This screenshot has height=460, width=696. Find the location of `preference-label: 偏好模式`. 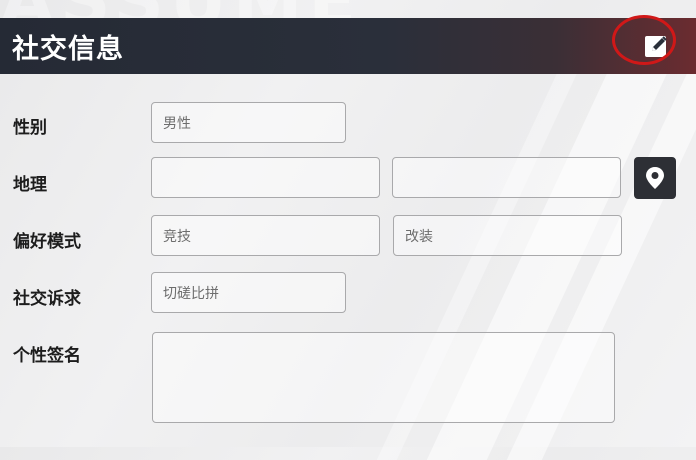

preference-label: 偏好模式 is located at coordinates (47, 242).